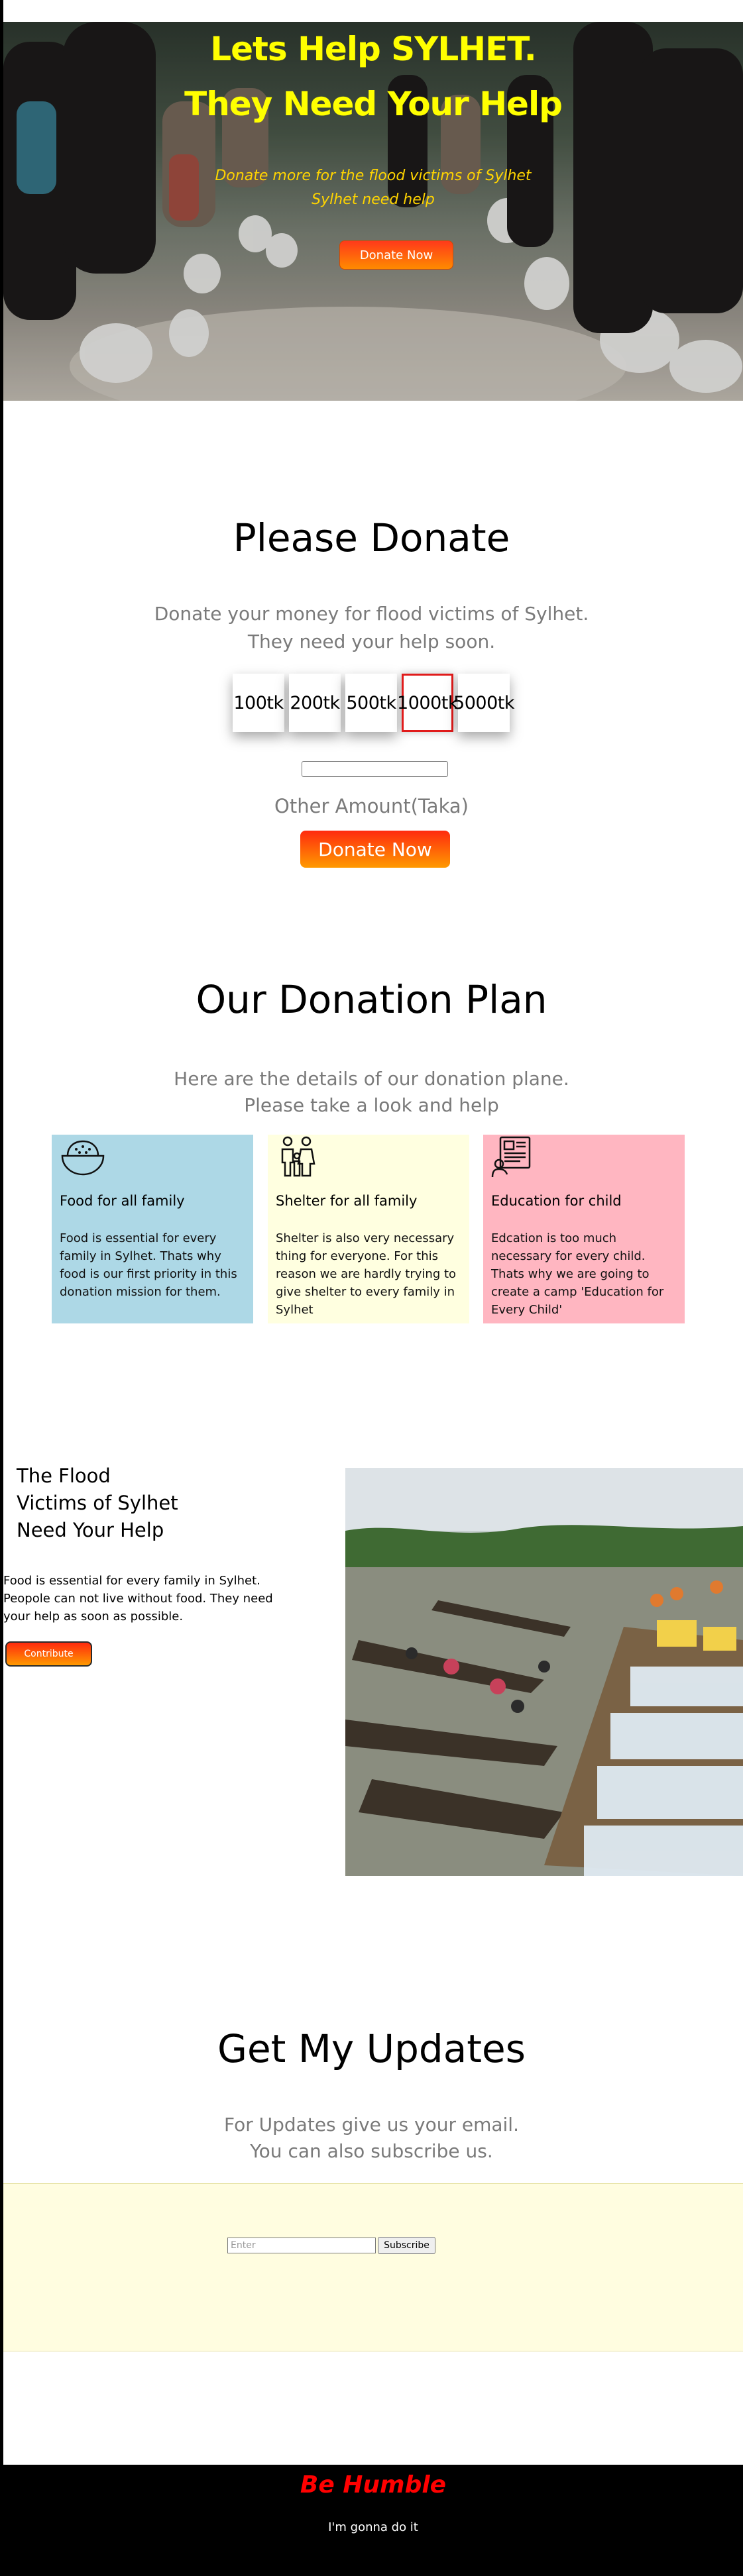 This screenshot has width=743, height=2576. I want to click on email-input: Enter, so click(301, 2245).